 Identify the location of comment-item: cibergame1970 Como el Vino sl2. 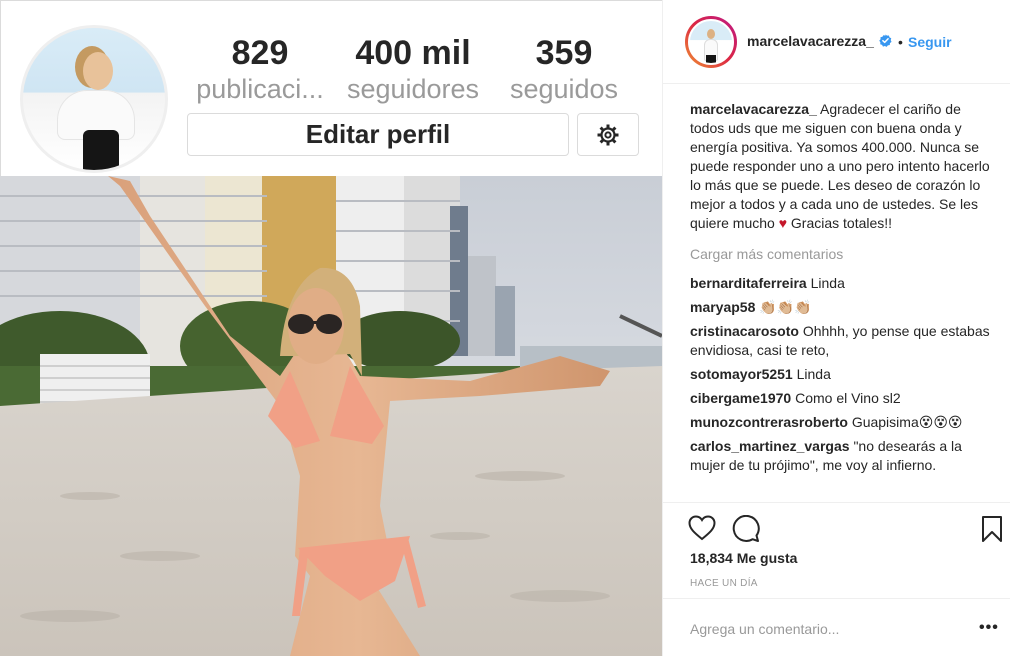
(840, 398).